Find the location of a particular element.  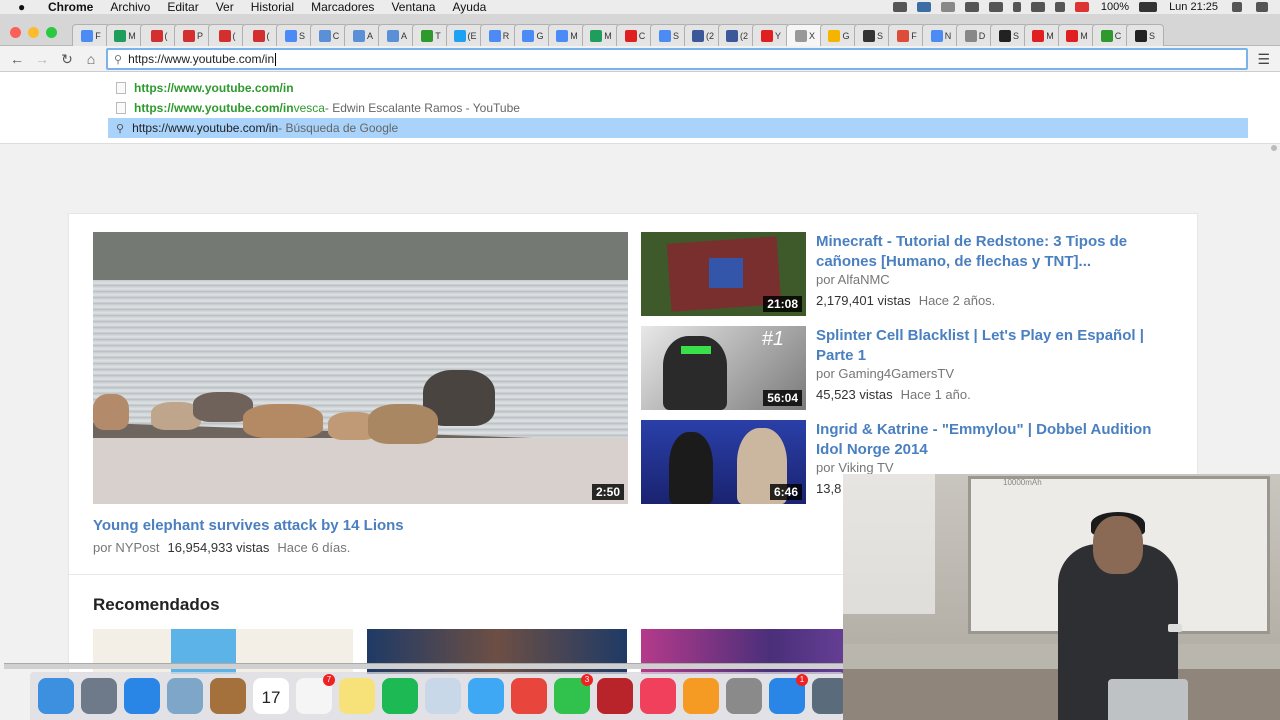

reminders-icon: 7 is located at coordinates (315, 694).